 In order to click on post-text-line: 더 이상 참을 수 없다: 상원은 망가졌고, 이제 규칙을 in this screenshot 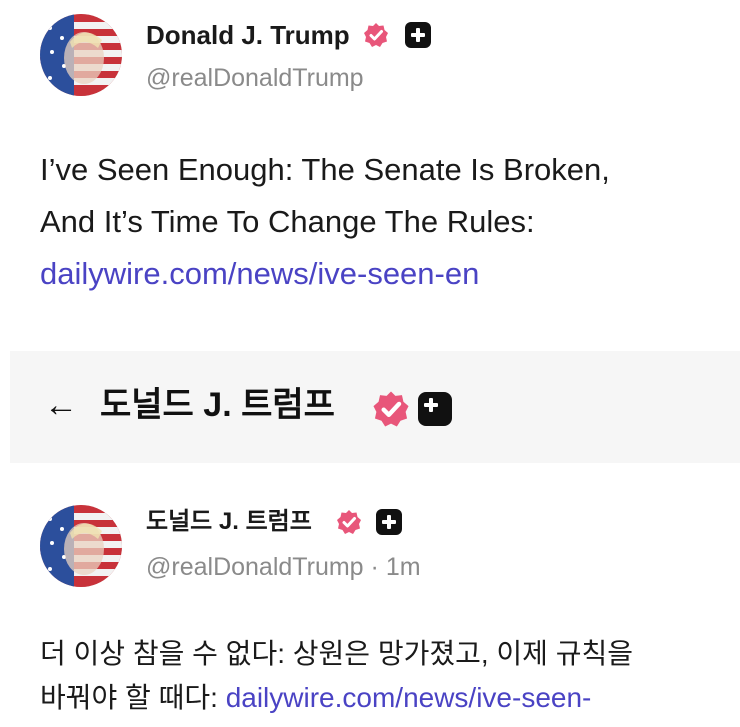, I will do `click(336, 653)`.